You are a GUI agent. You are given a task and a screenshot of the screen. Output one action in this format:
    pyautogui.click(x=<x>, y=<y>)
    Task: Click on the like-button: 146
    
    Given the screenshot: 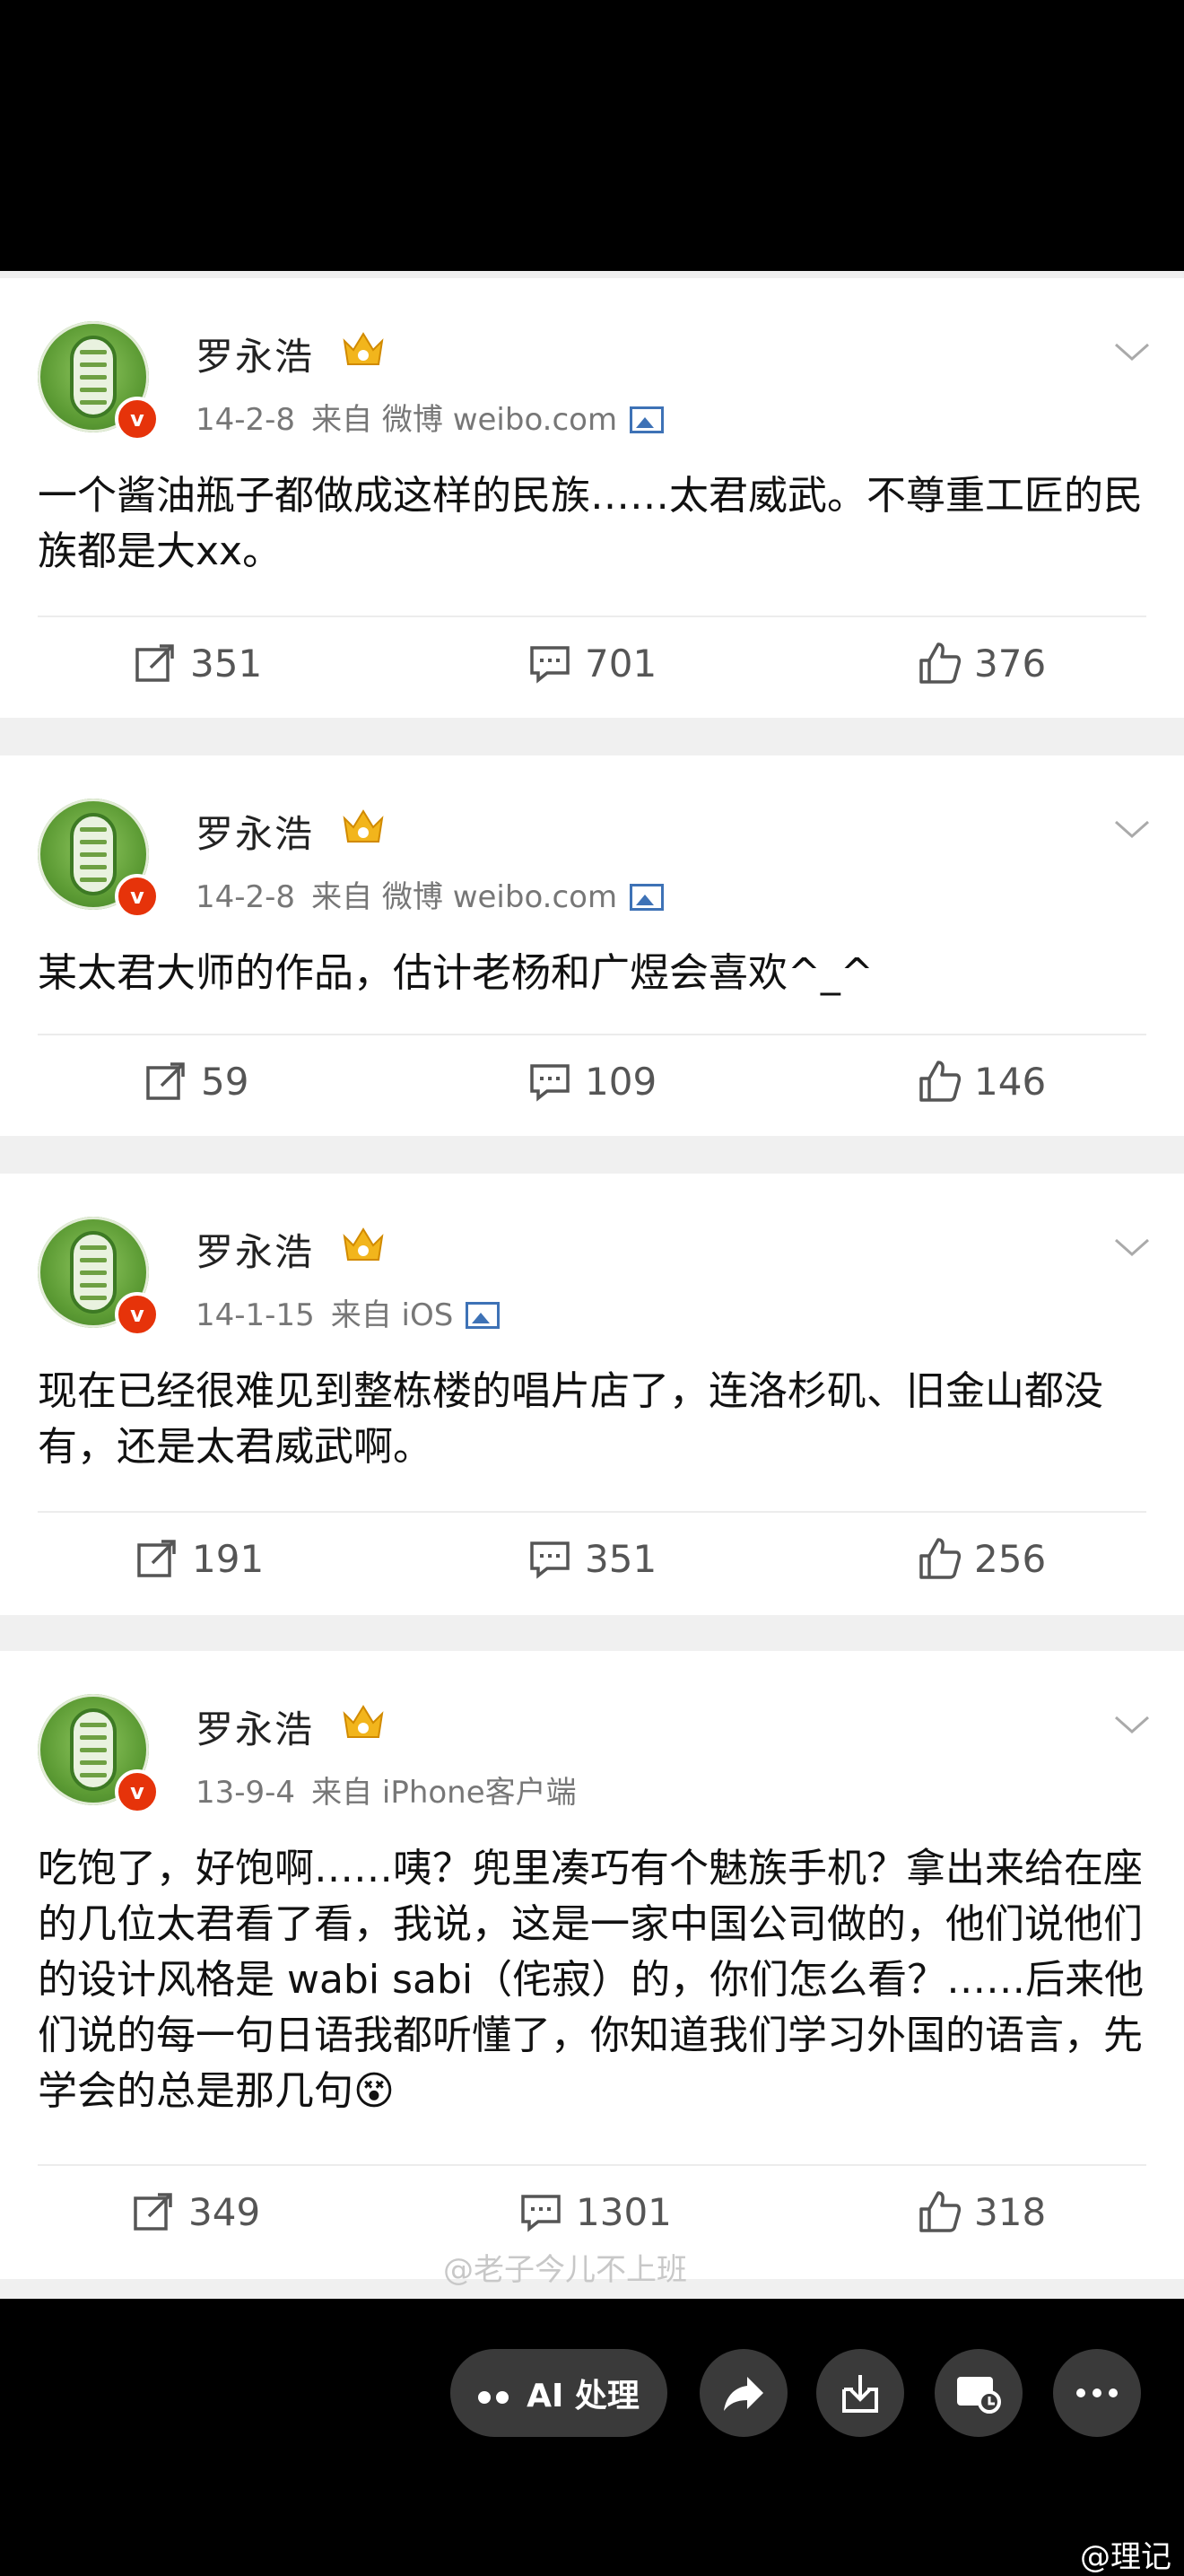 What is the action you would take?
    pyautogui.click(x=982, y=1081)
    